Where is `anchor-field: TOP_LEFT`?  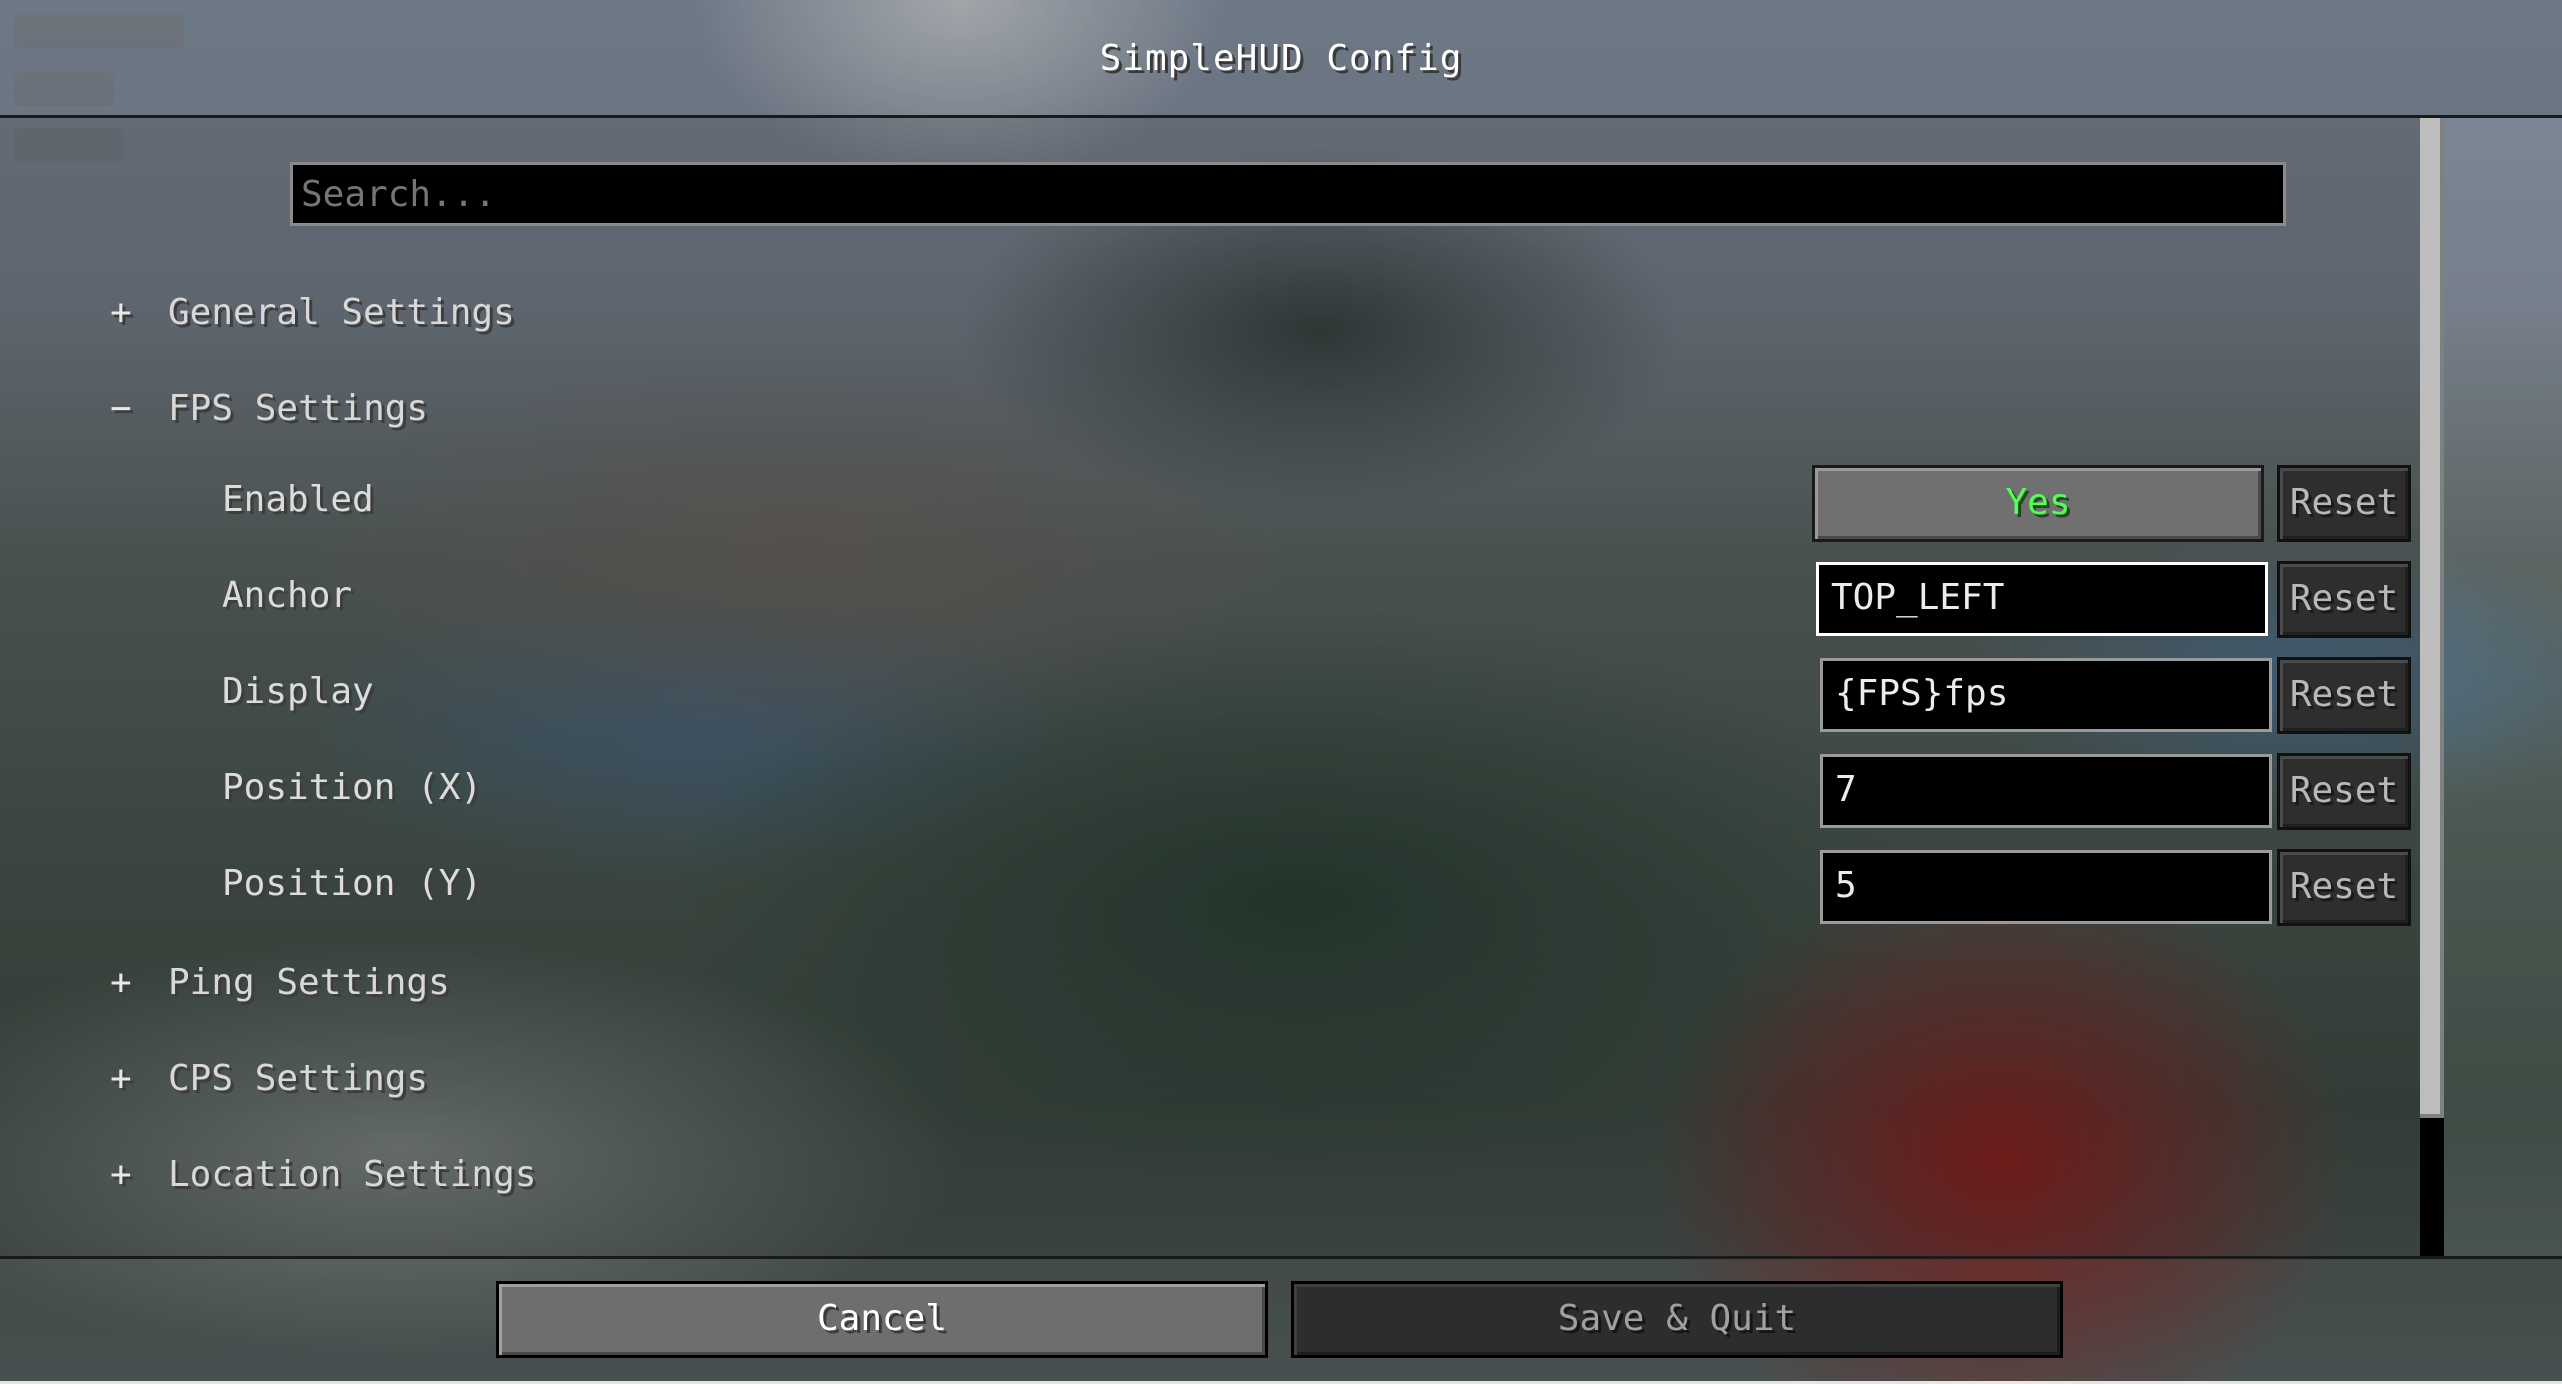
anchor-field: TOP_LEFT is located at coordinates (2042, 599).